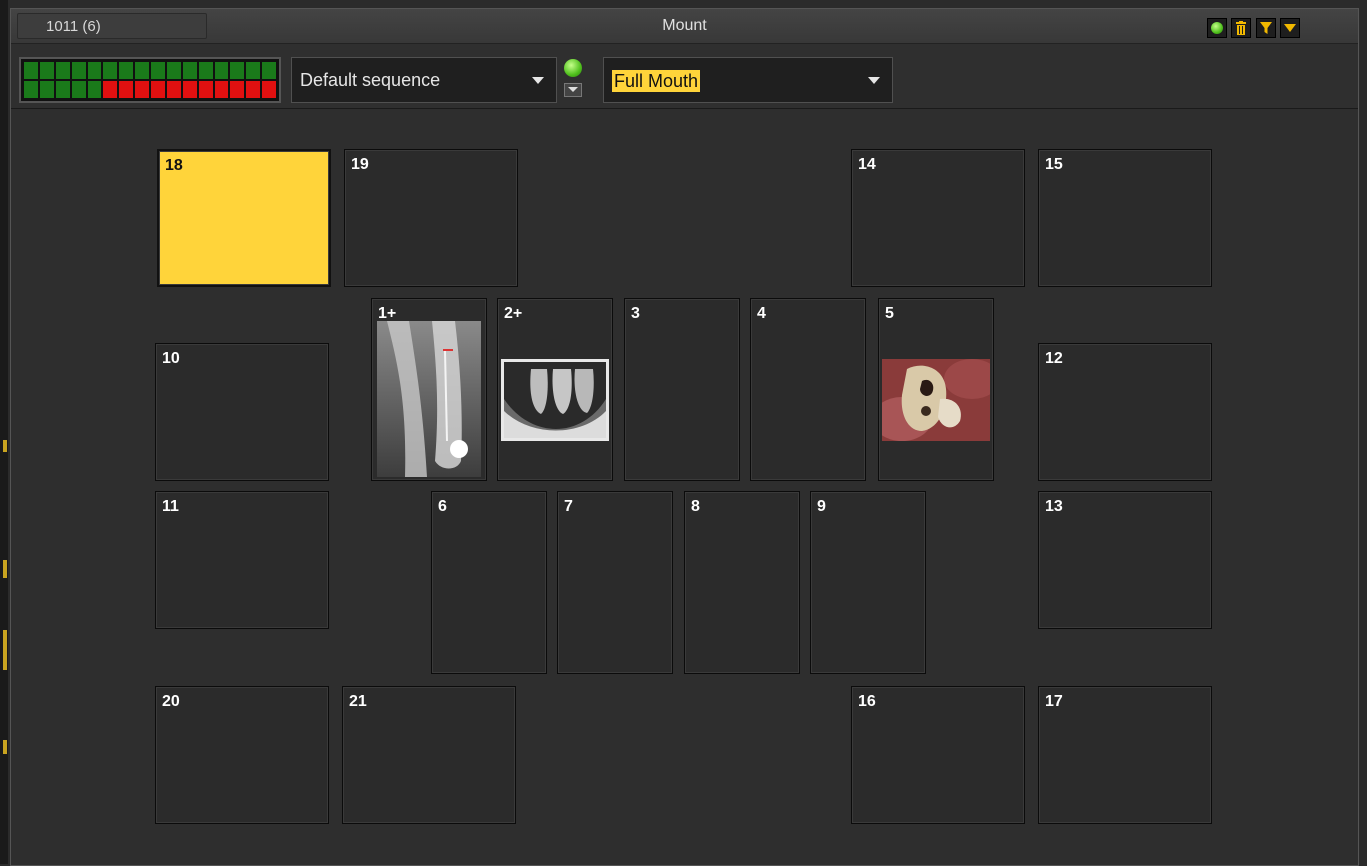 The width and height of the screenshot is (1367, 866). What do you see at coordinates (112, 26) in the screenshot?
I see `record-id-field: 1011 (6)` at bounding box center [112, 26].